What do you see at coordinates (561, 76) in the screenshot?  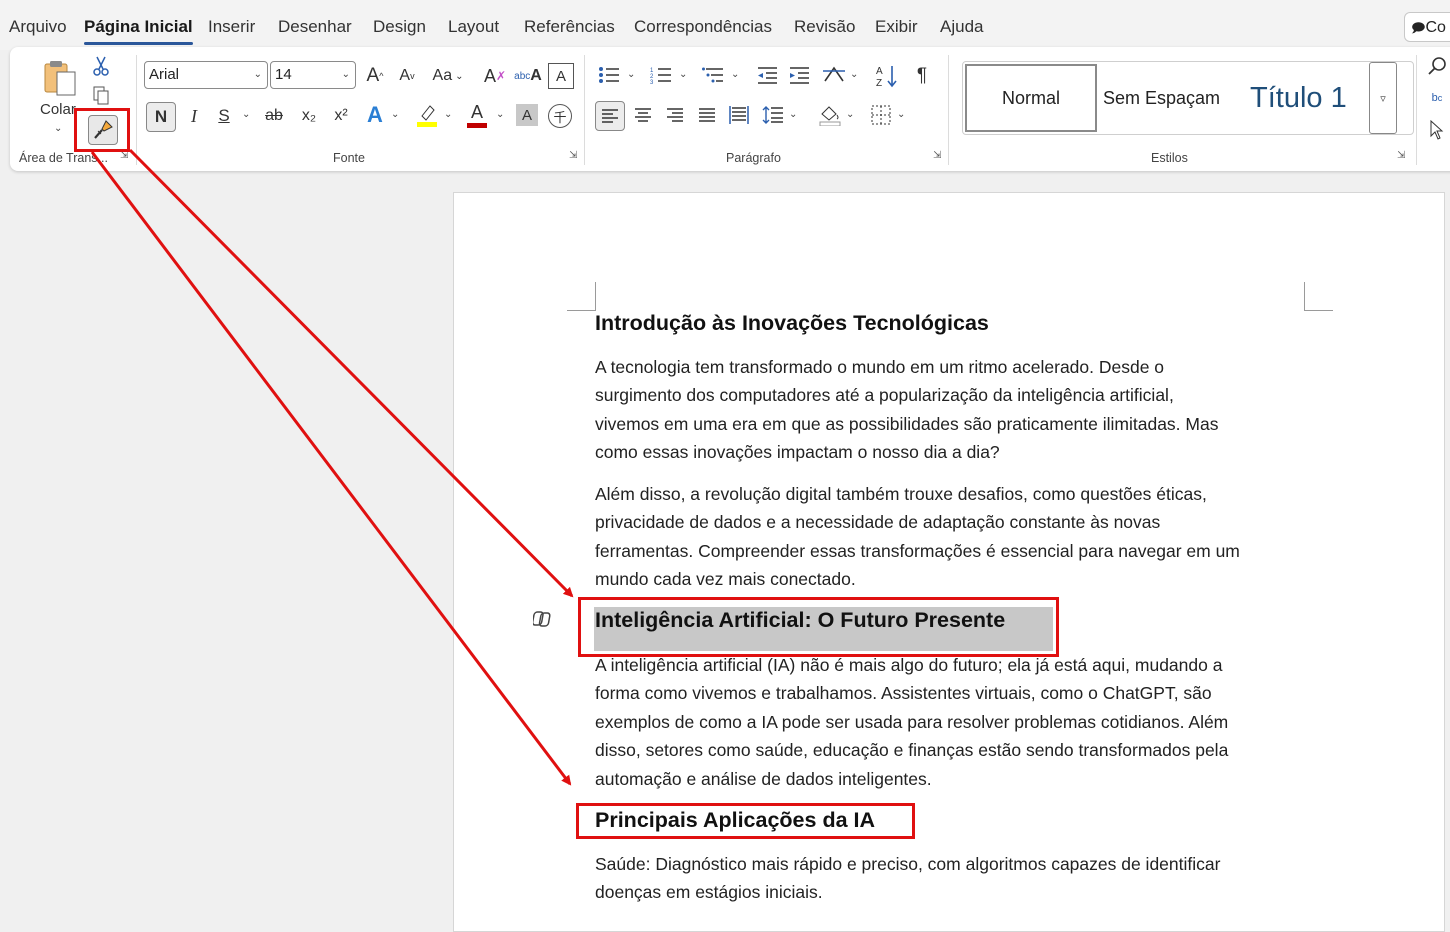 I see `enclose-character-icon: A` at bounding box center [561, 76].